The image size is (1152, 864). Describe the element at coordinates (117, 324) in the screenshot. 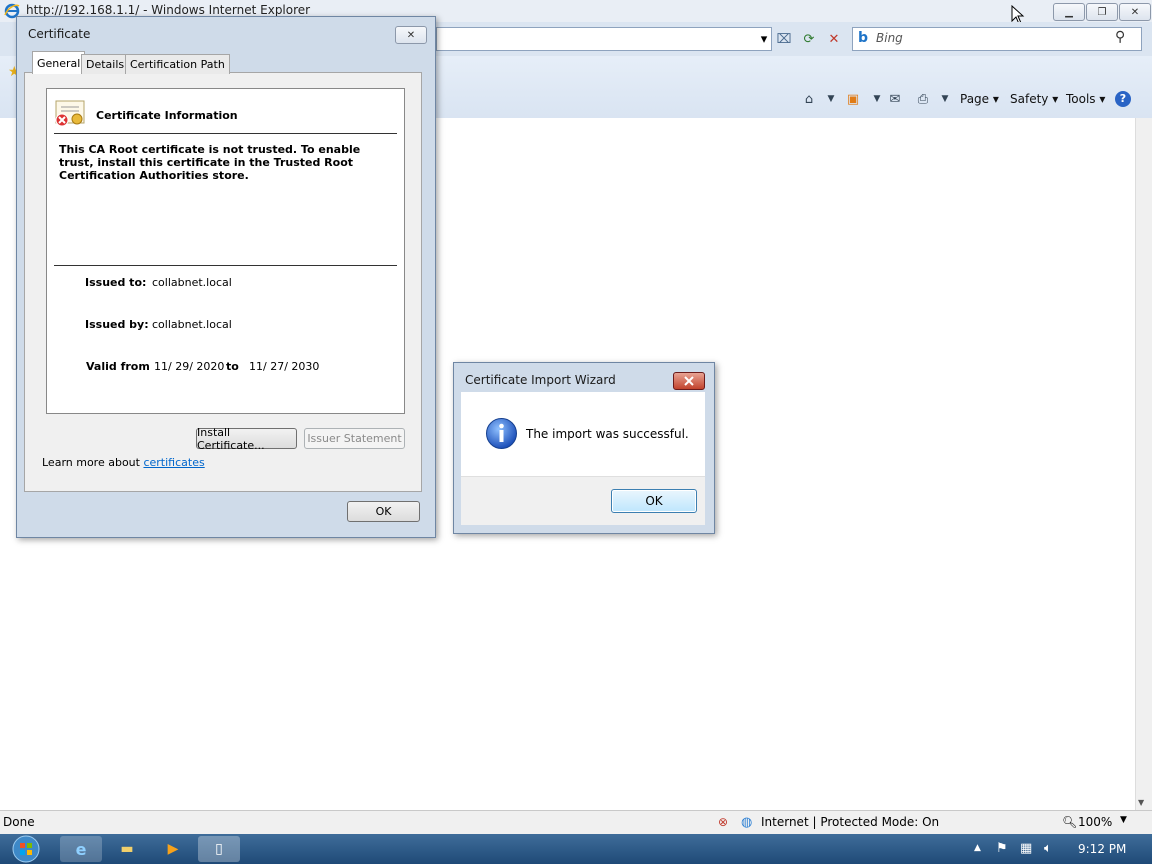

I see `issued-by-label: Issued by:` at that location.